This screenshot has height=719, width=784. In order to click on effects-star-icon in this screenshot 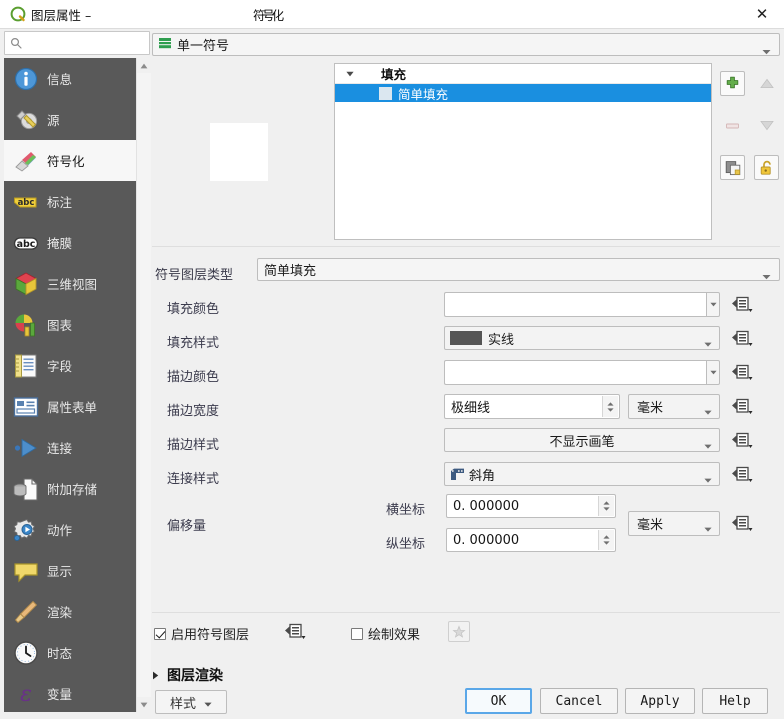, I will do `click(459, 631)`.